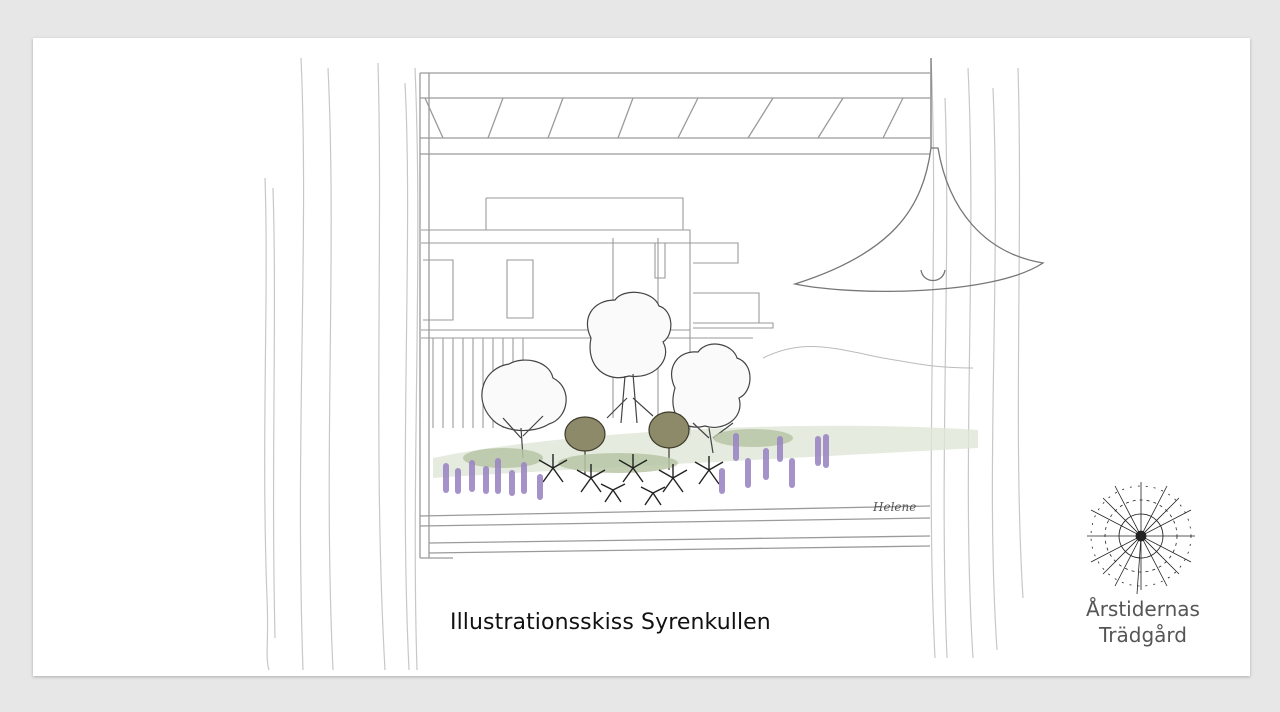  What do you see at coordinates (1141, 538) in the screenshot?
I see `dandelion-logo-icon` at bounding box center [1141, 538].